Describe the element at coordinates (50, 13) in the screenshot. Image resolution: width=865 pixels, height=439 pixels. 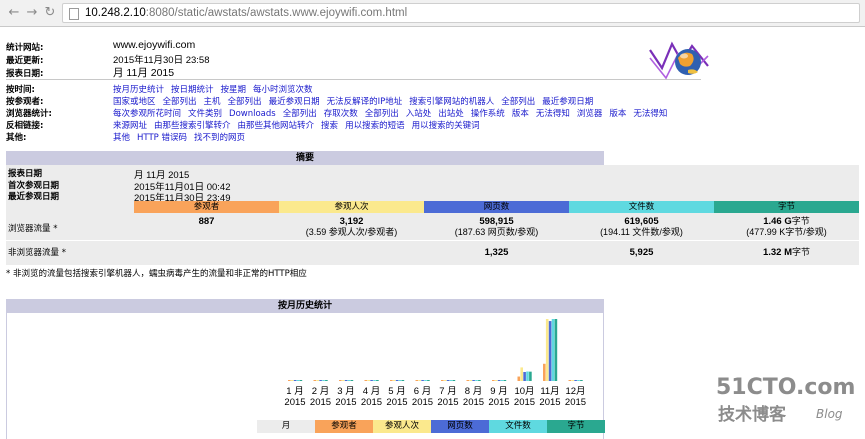
I see `reload-icon: ↻` at that location.